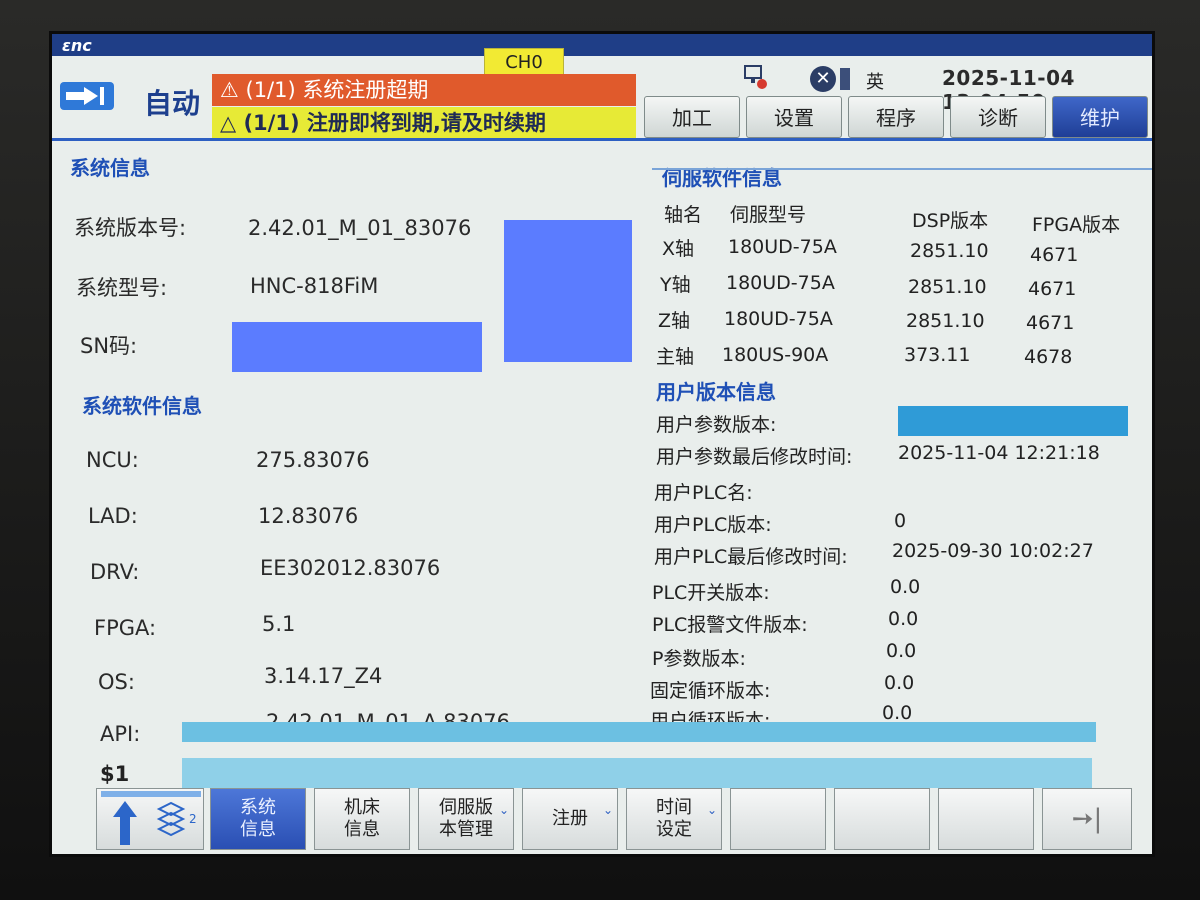 Image resolution: width=1200 pixels, height=900 pixels. What do you see at coordinates (115, 774) in the screenshot?
I see `channel-prefix: $1` at bounding box center [115, 774].